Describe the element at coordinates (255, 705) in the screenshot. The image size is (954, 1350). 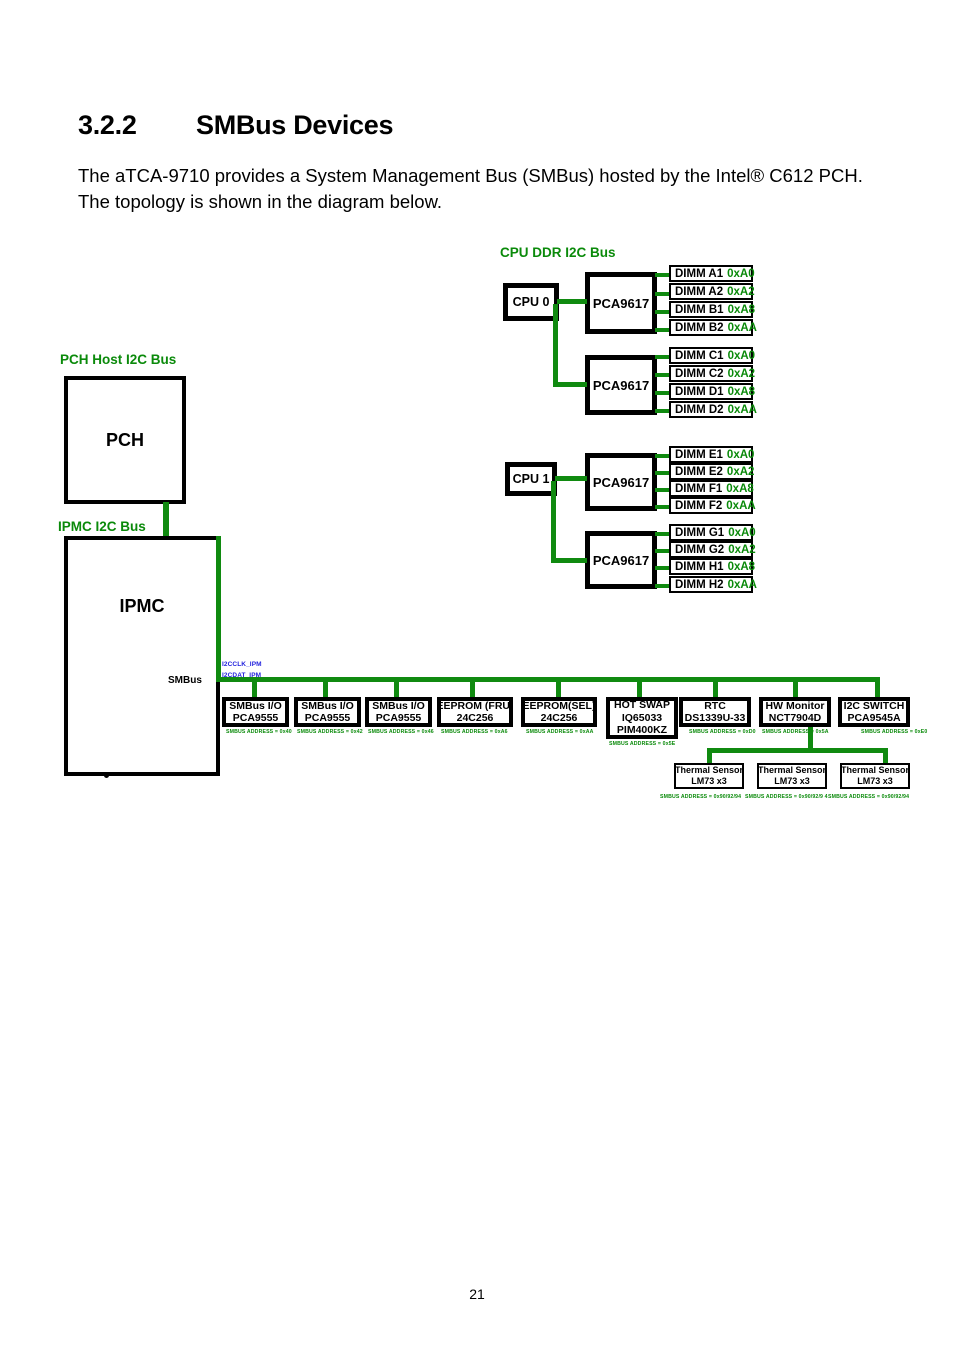
I see `device-smbus-io-1-line1: SMBus I/O` at that location.